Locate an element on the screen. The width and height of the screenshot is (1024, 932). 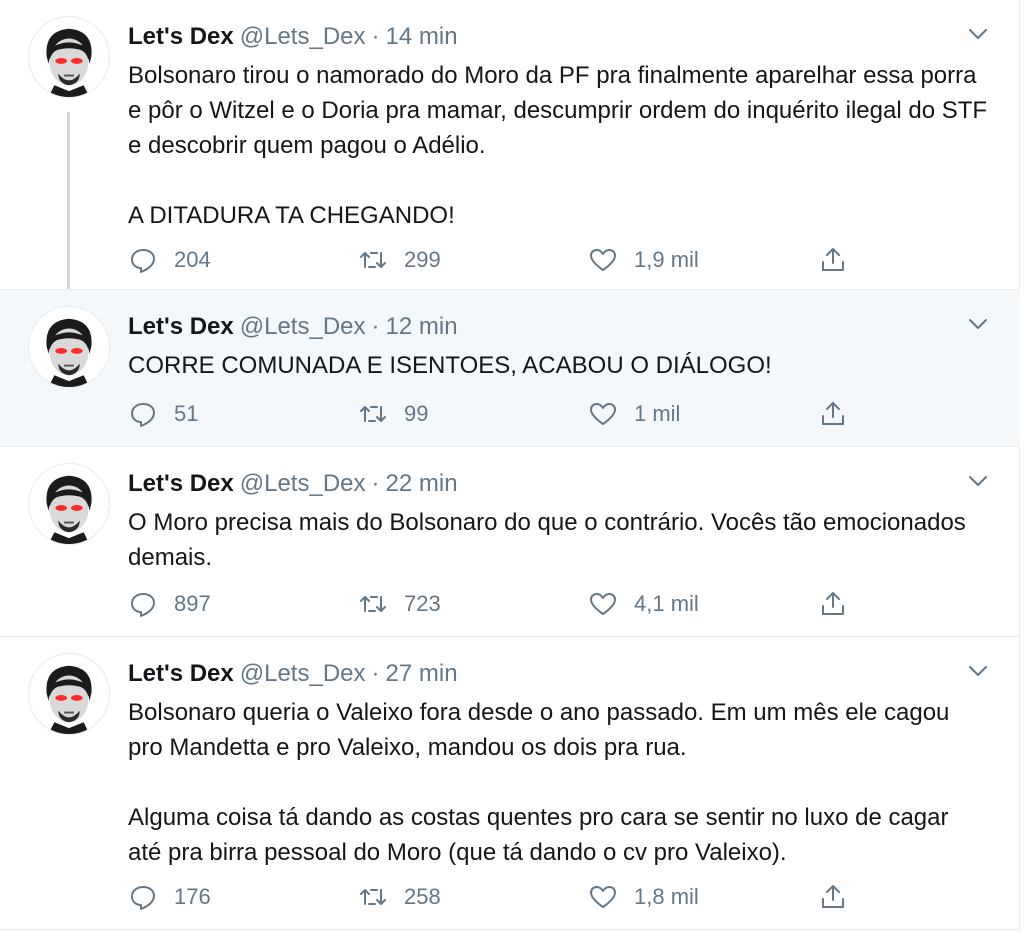
like-count: 1,9 mil is located at coordinates (666, 259).